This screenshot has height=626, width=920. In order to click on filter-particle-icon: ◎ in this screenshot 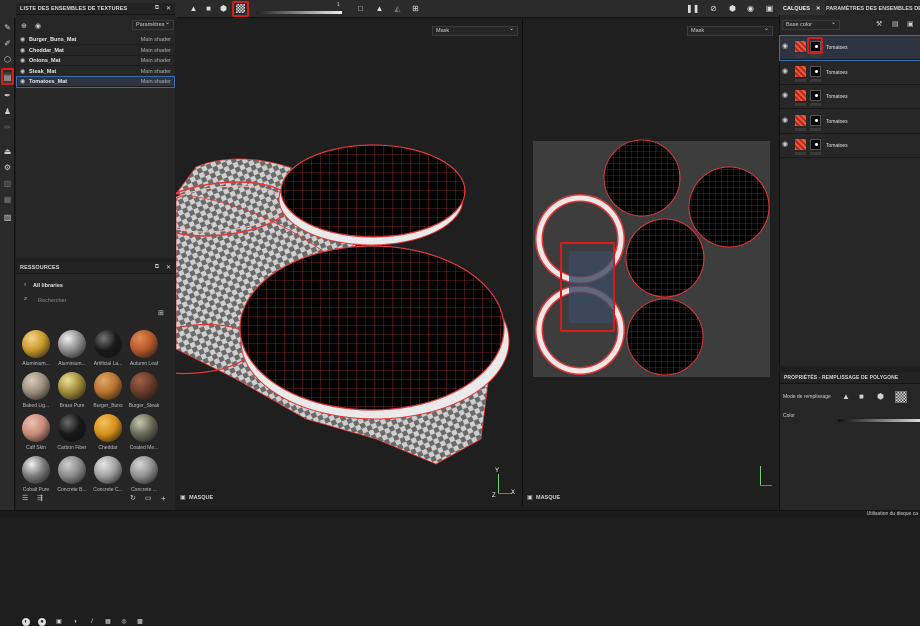, I will do `click(124, 622)`.